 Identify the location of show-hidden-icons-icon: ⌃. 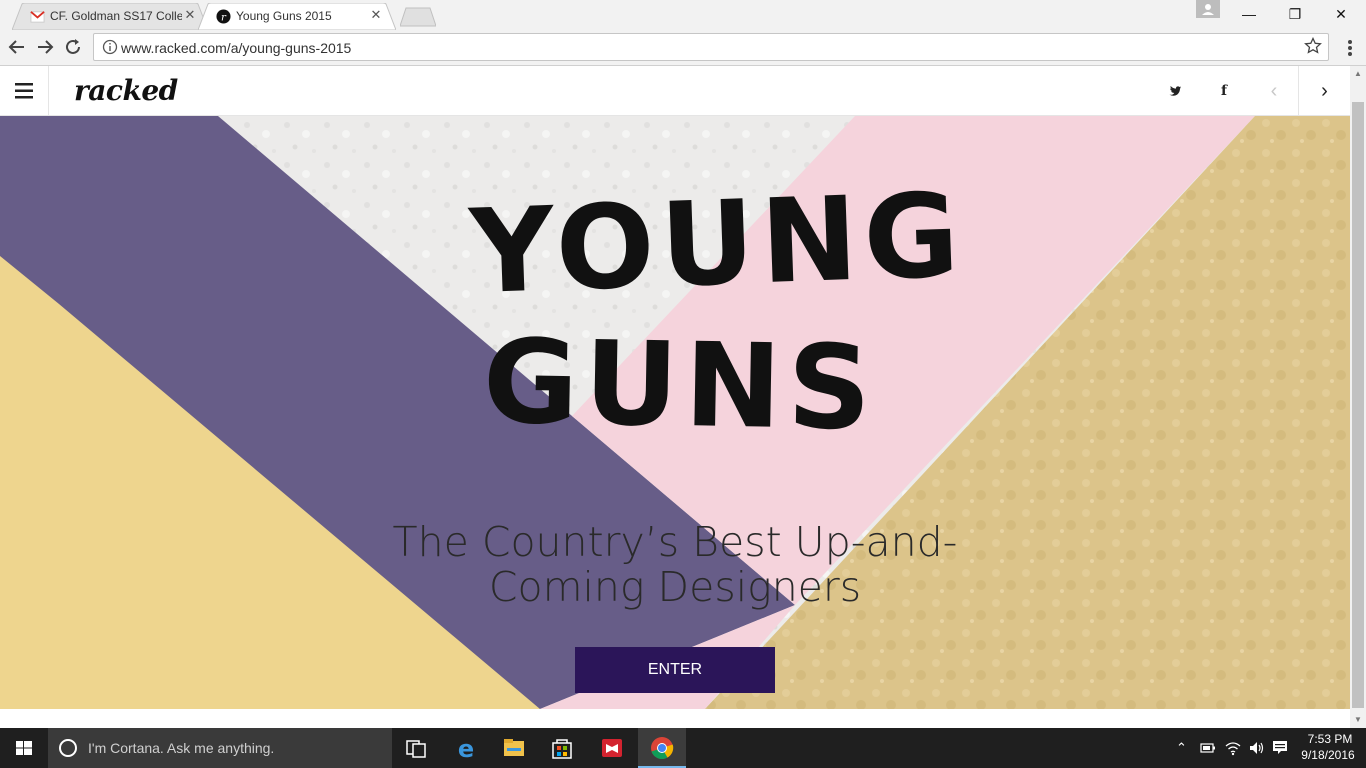
(1181, 748).